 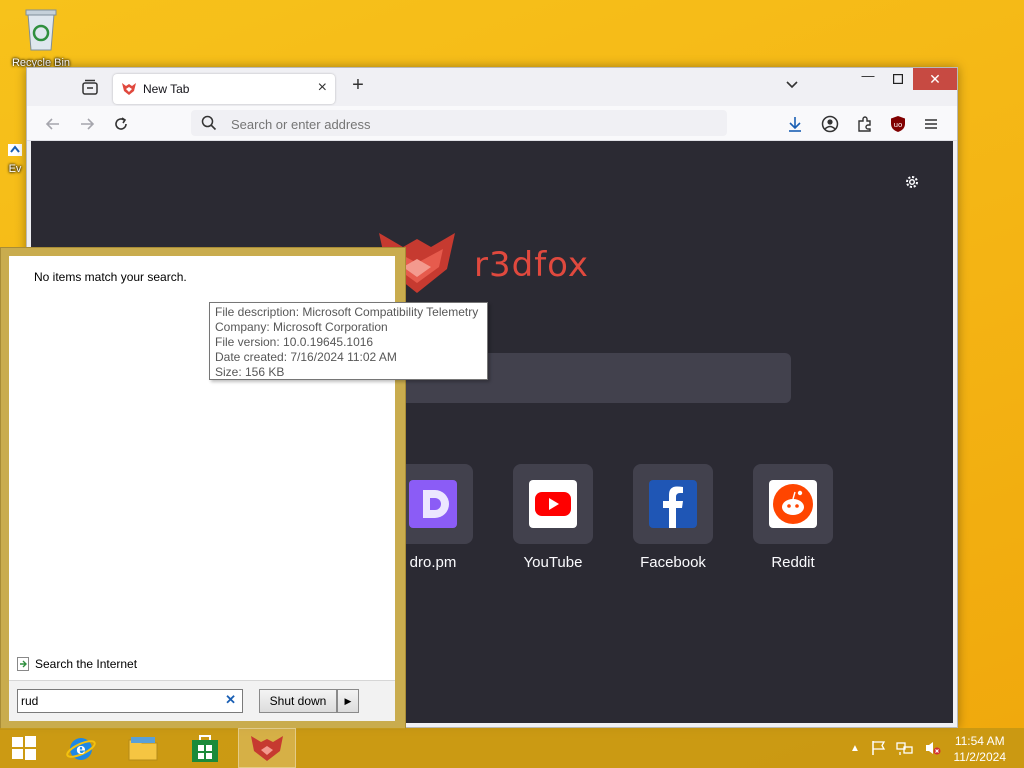 I want to click on tab-bar: New Tab × + — ✕, so click(x=492, y=87).